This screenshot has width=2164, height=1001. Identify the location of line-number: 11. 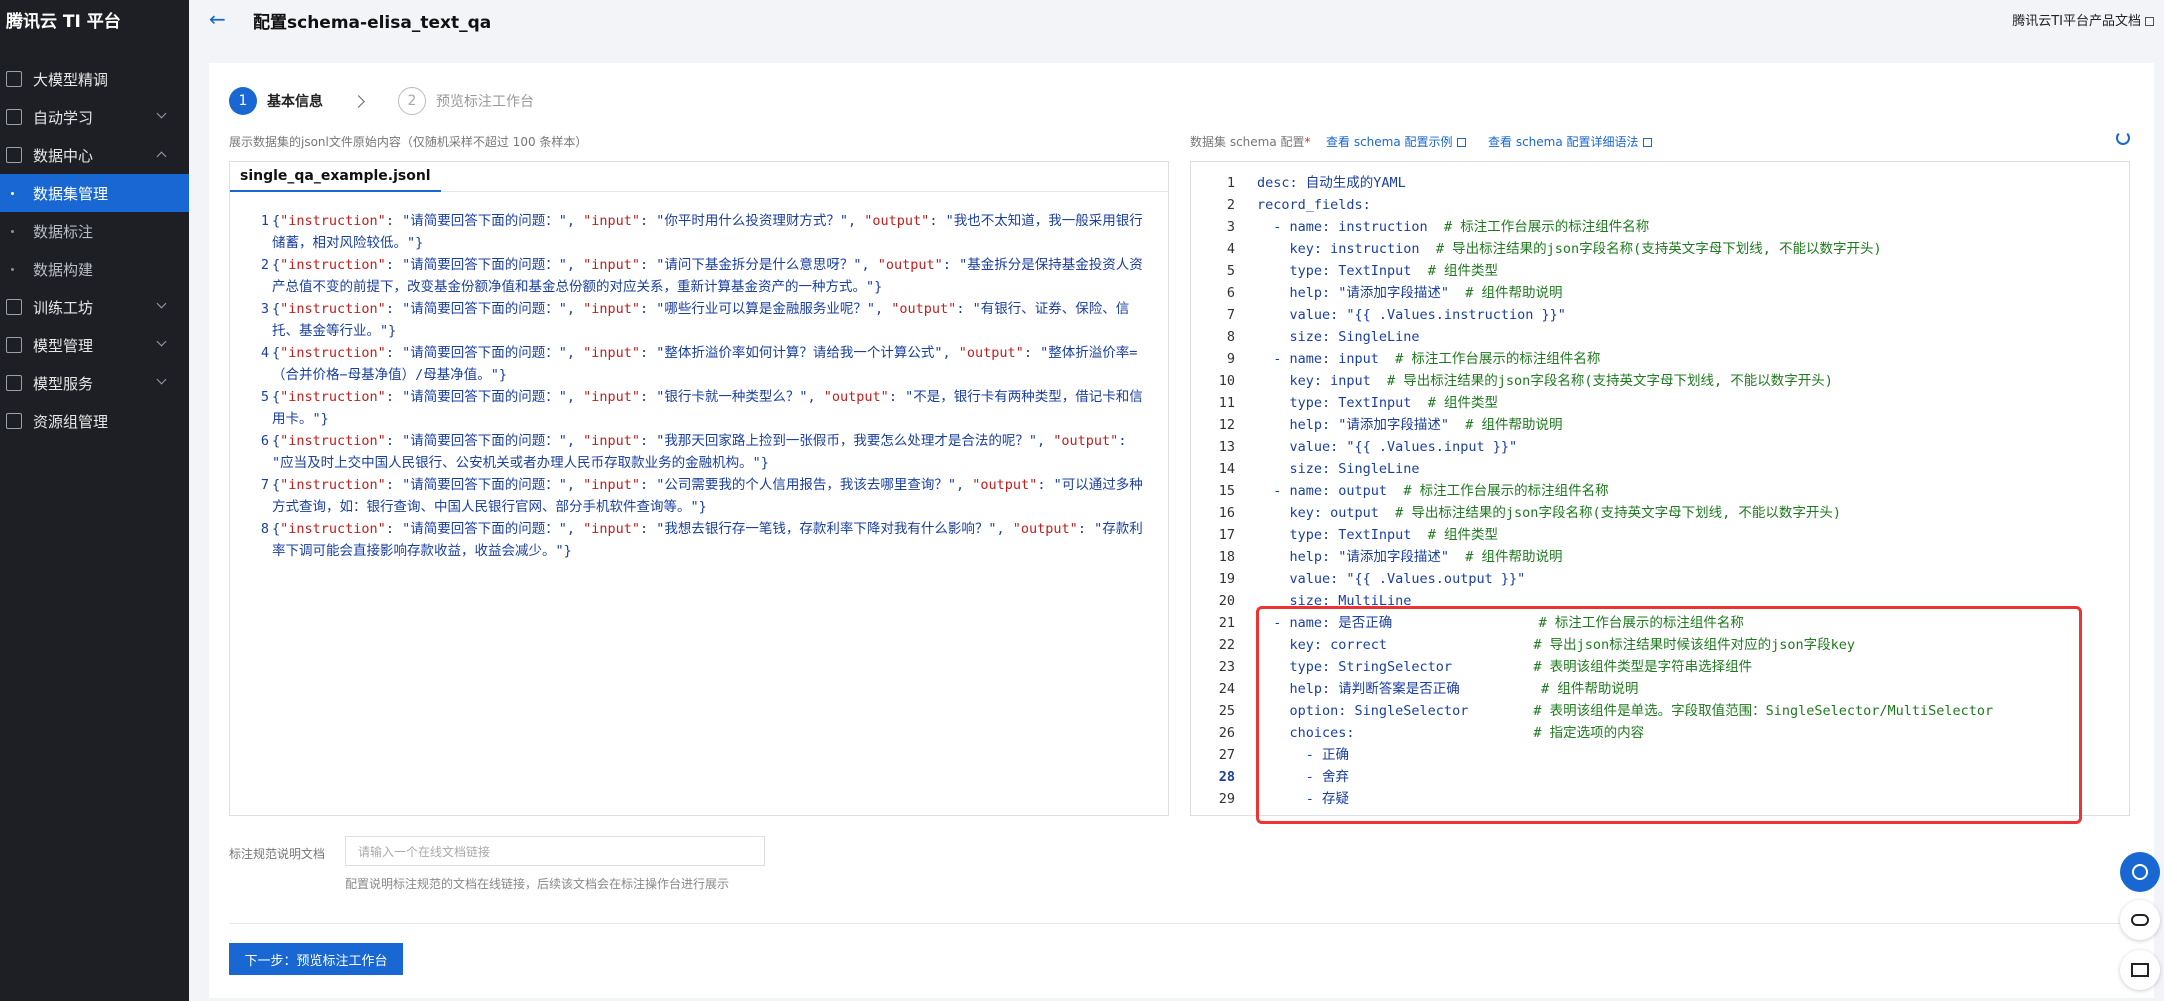
(1226, 403).